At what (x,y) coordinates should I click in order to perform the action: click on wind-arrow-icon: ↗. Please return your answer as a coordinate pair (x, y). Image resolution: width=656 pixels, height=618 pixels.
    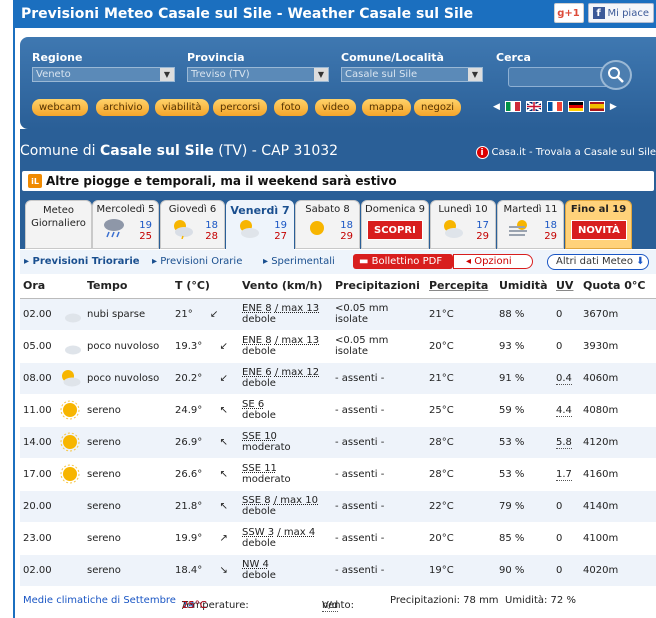
    Looking at the image, I should click on (223, 538).